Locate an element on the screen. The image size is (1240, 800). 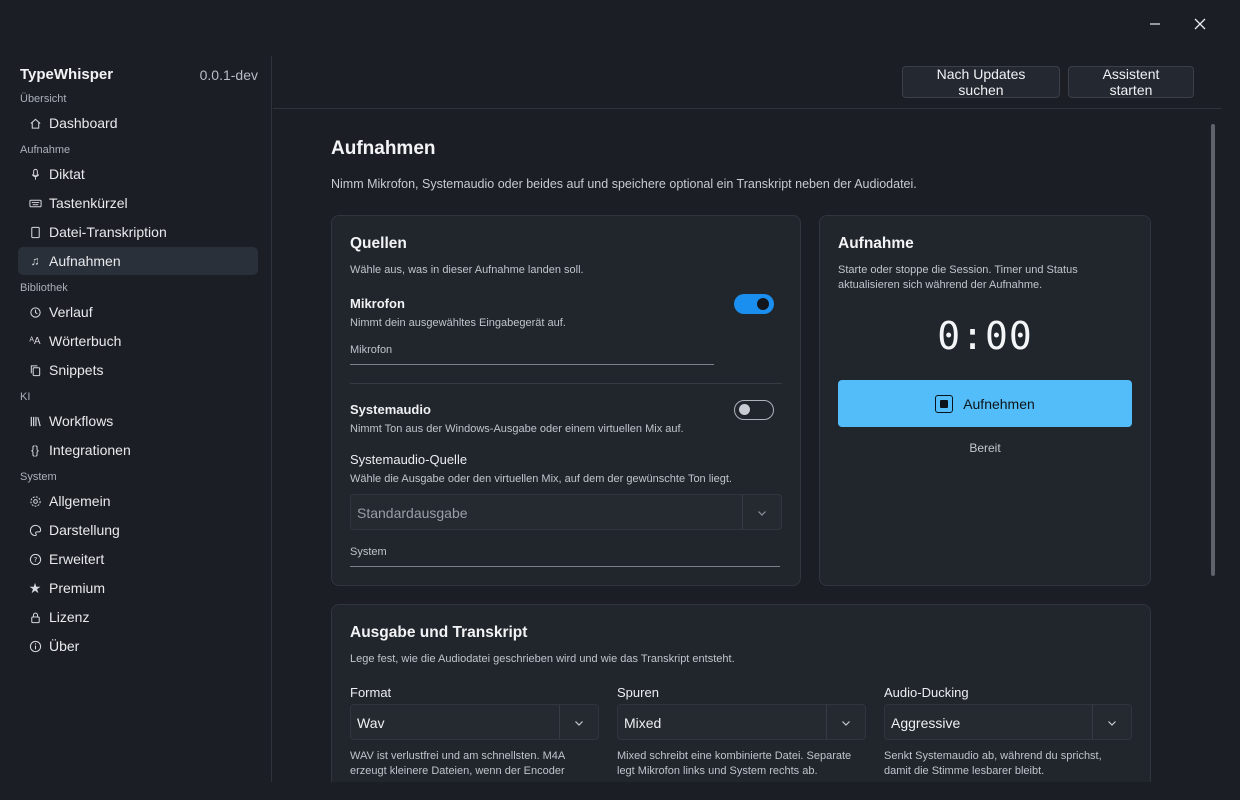
minimize-icon is located at coordinates (1155, 24).